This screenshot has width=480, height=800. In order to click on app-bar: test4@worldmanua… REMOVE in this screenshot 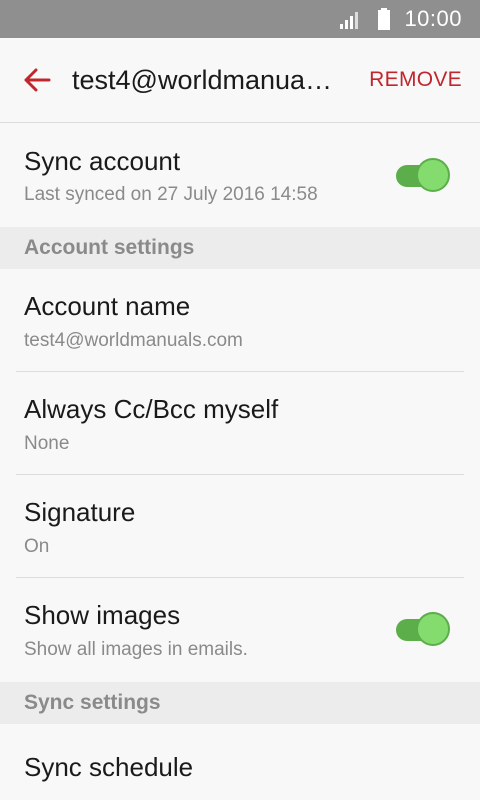, I will do `click(240, 80)`.